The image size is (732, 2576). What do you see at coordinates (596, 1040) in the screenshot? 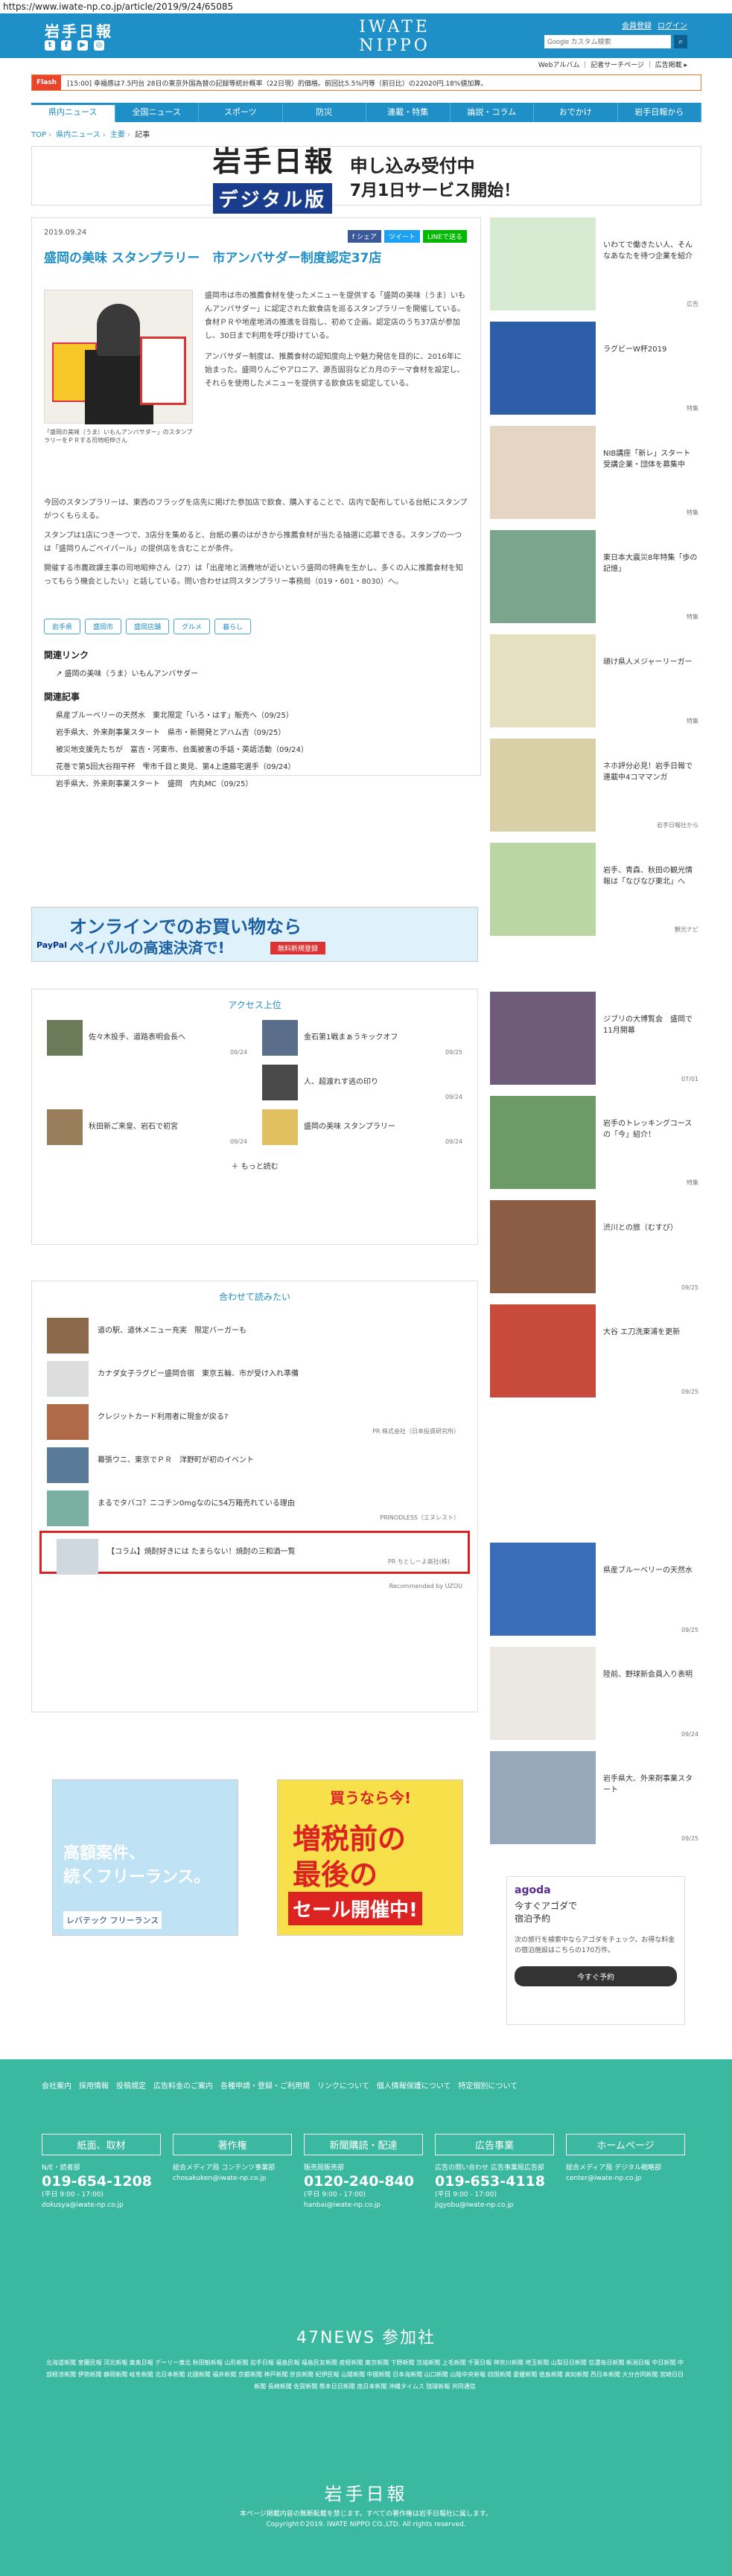
I see `sidebar-item: ジブリの大博覧会 盛岡で11月開幕 07/01` at bounding box center [596, 1040].